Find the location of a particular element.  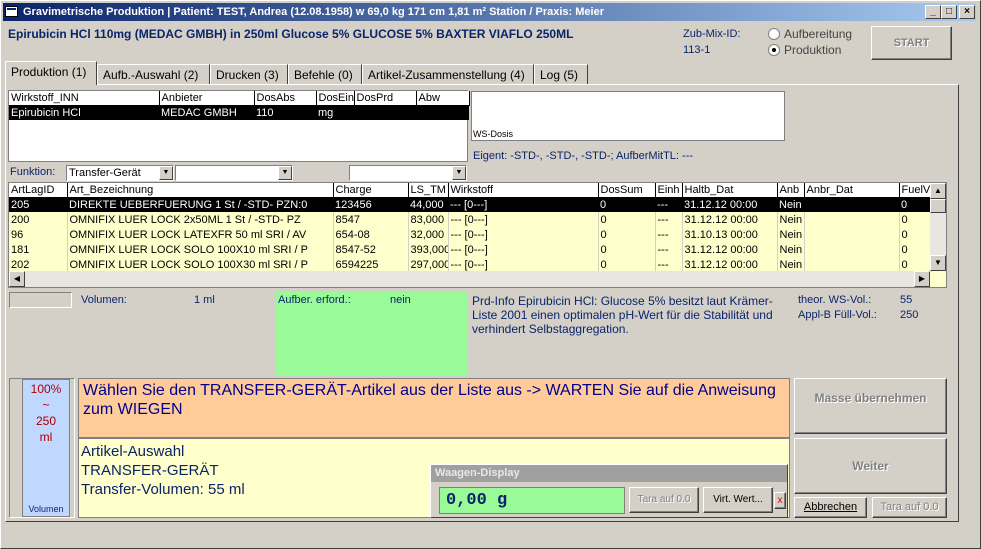

weiter-button: Weiter is located at coordinates (870, 466).